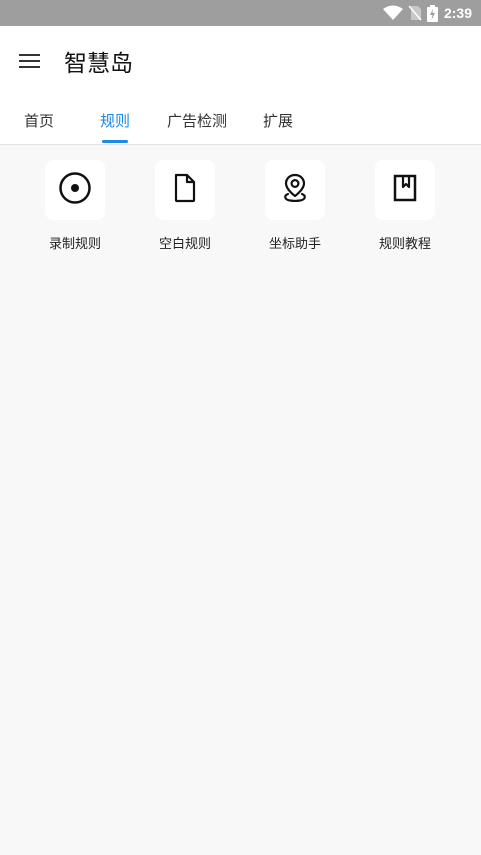 This screenshot has height=855, width=481. Describe the element at coordinates (240, 210) in the screenshot. I see `rule-tools-grid: 录制规则 空白规则 坐标助手 规则教程` at that location.